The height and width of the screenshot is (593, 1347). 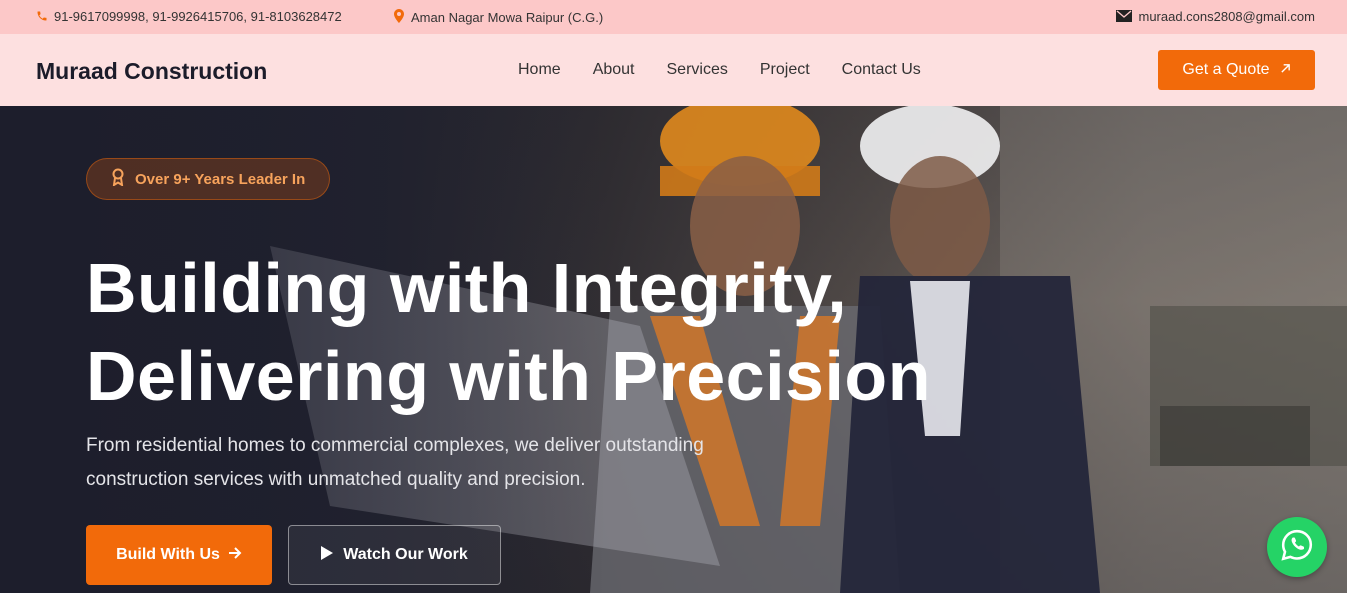 I want to click on build-with-us-button: Build With Us, so click(x=179, y=555).